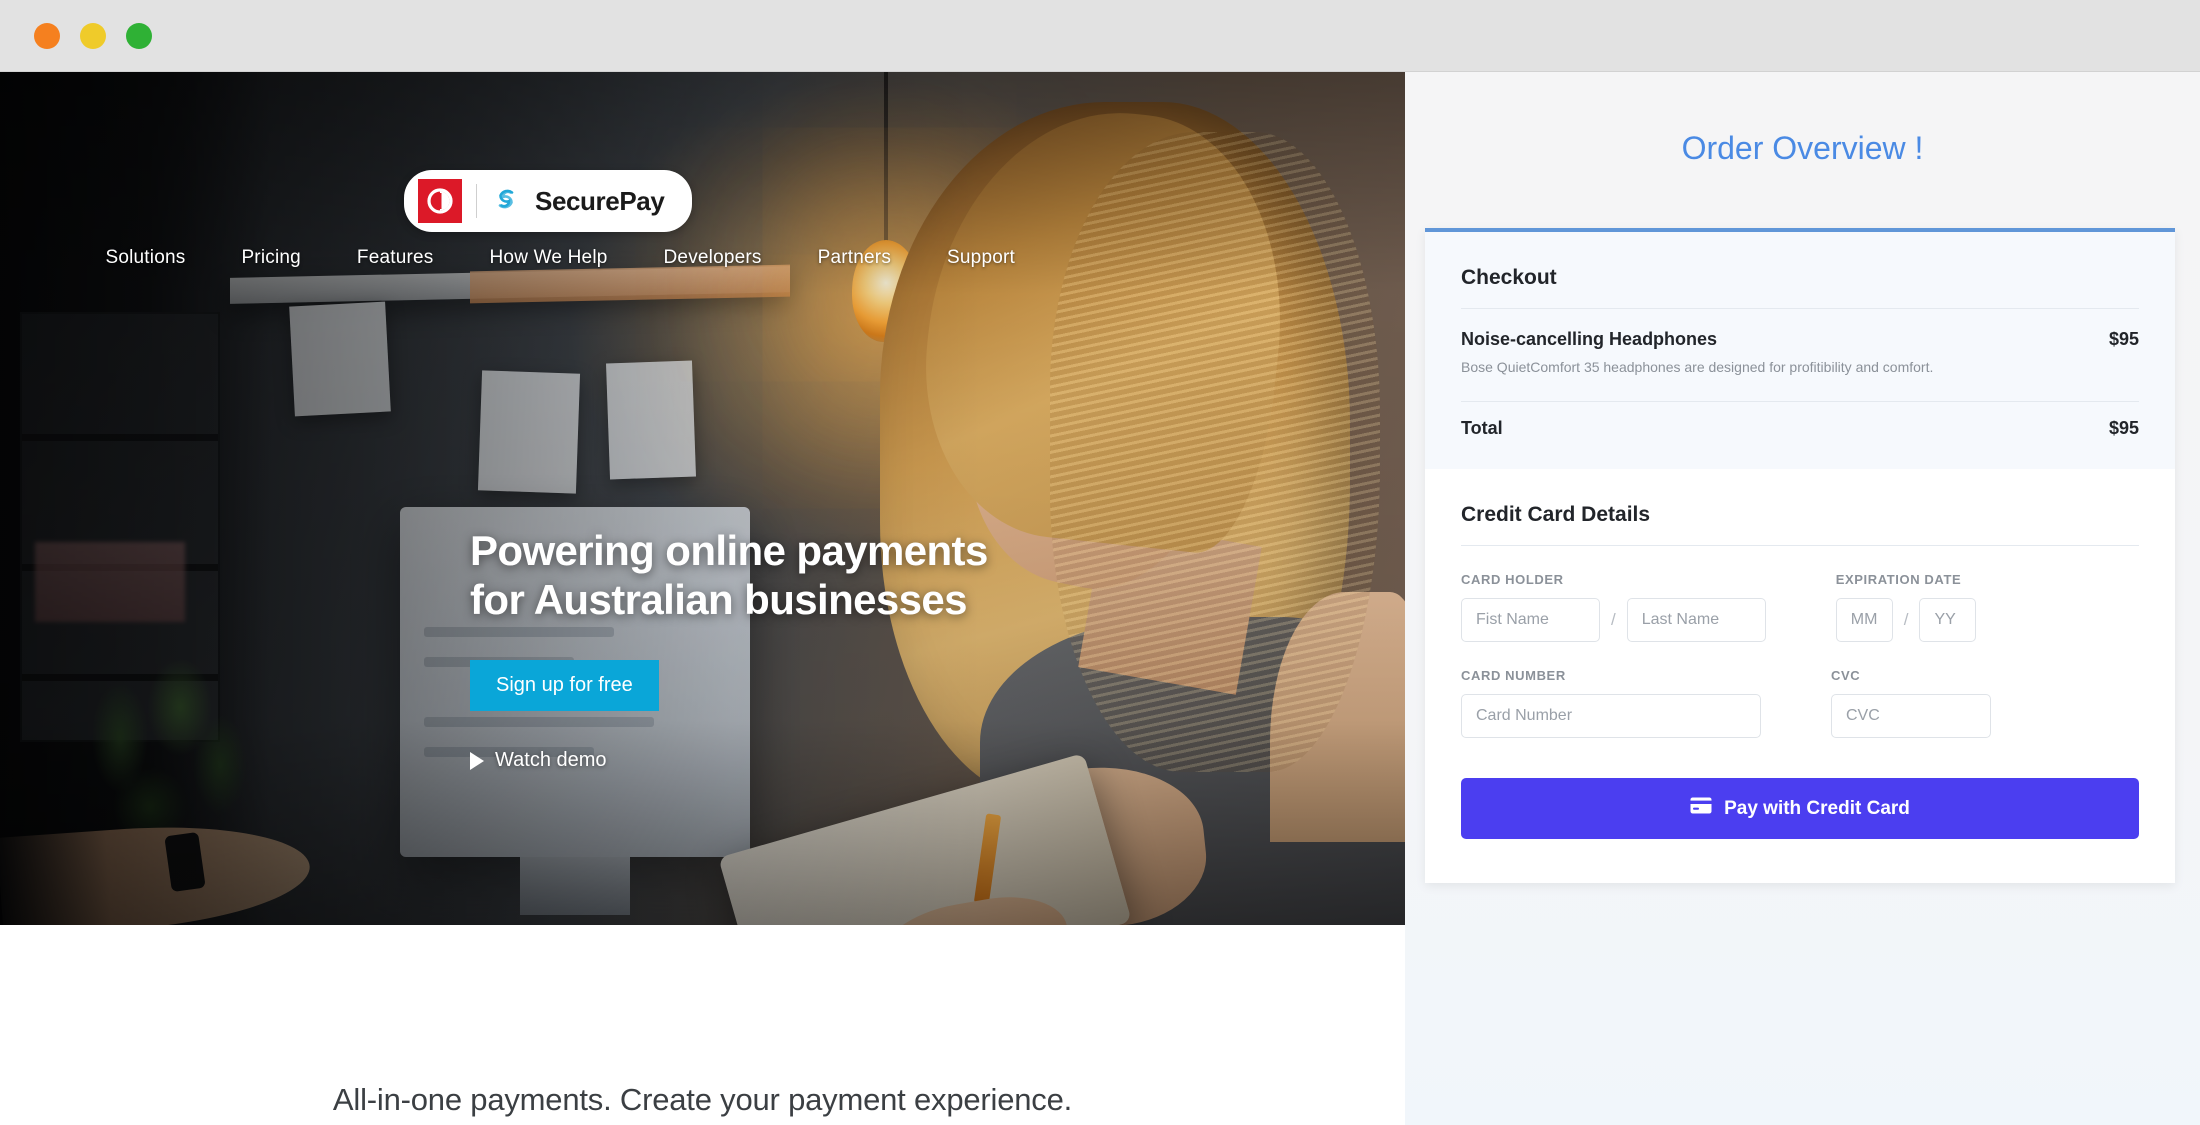 The width and height of the screenshot is (2200, 1125). What do you see at coordinates (1800, 339) in the screenshot?
I see `order-line-item: Noise-cancelling Headphones $95` at bounding box center [1800, 339].